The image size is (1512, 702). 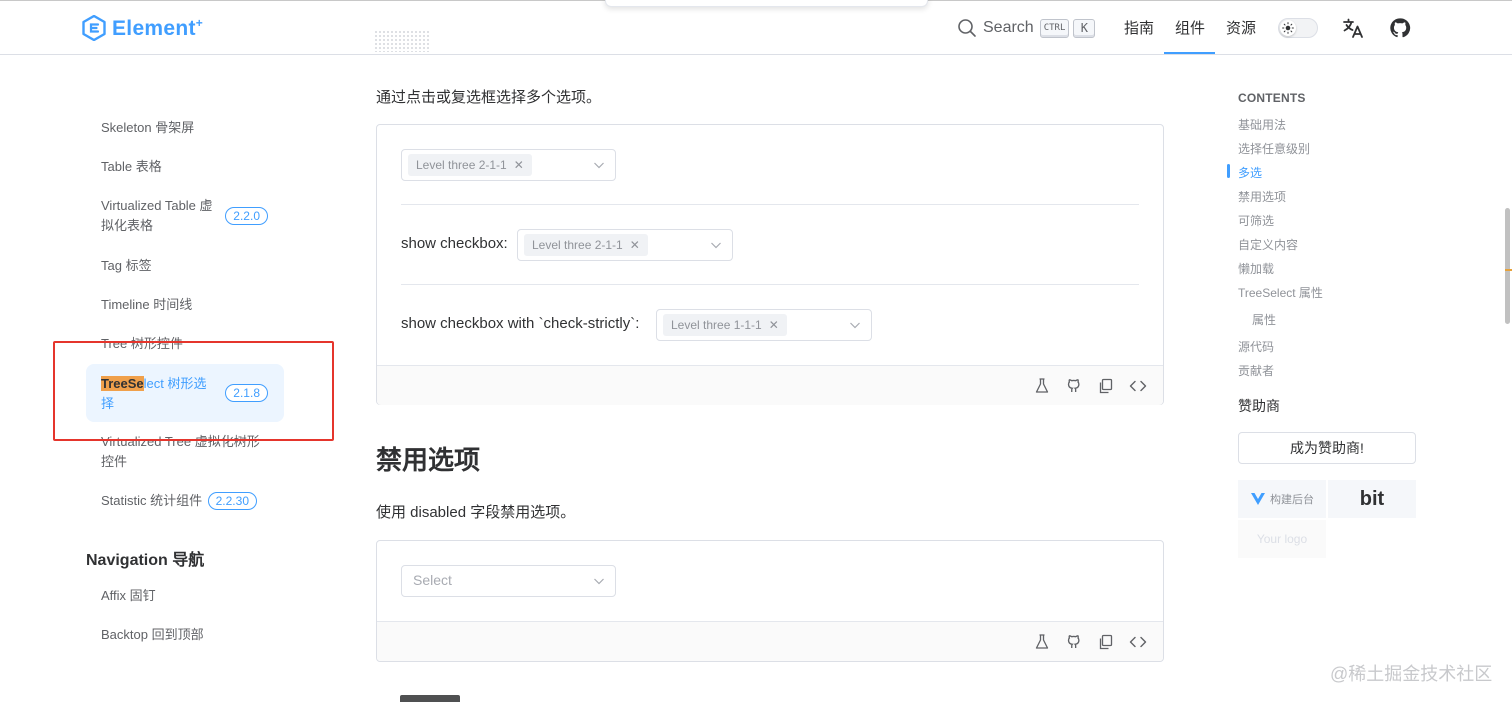 I want to click on sidebar-item-label: Skeleton 骨架屏, so click(x=148, y=127).